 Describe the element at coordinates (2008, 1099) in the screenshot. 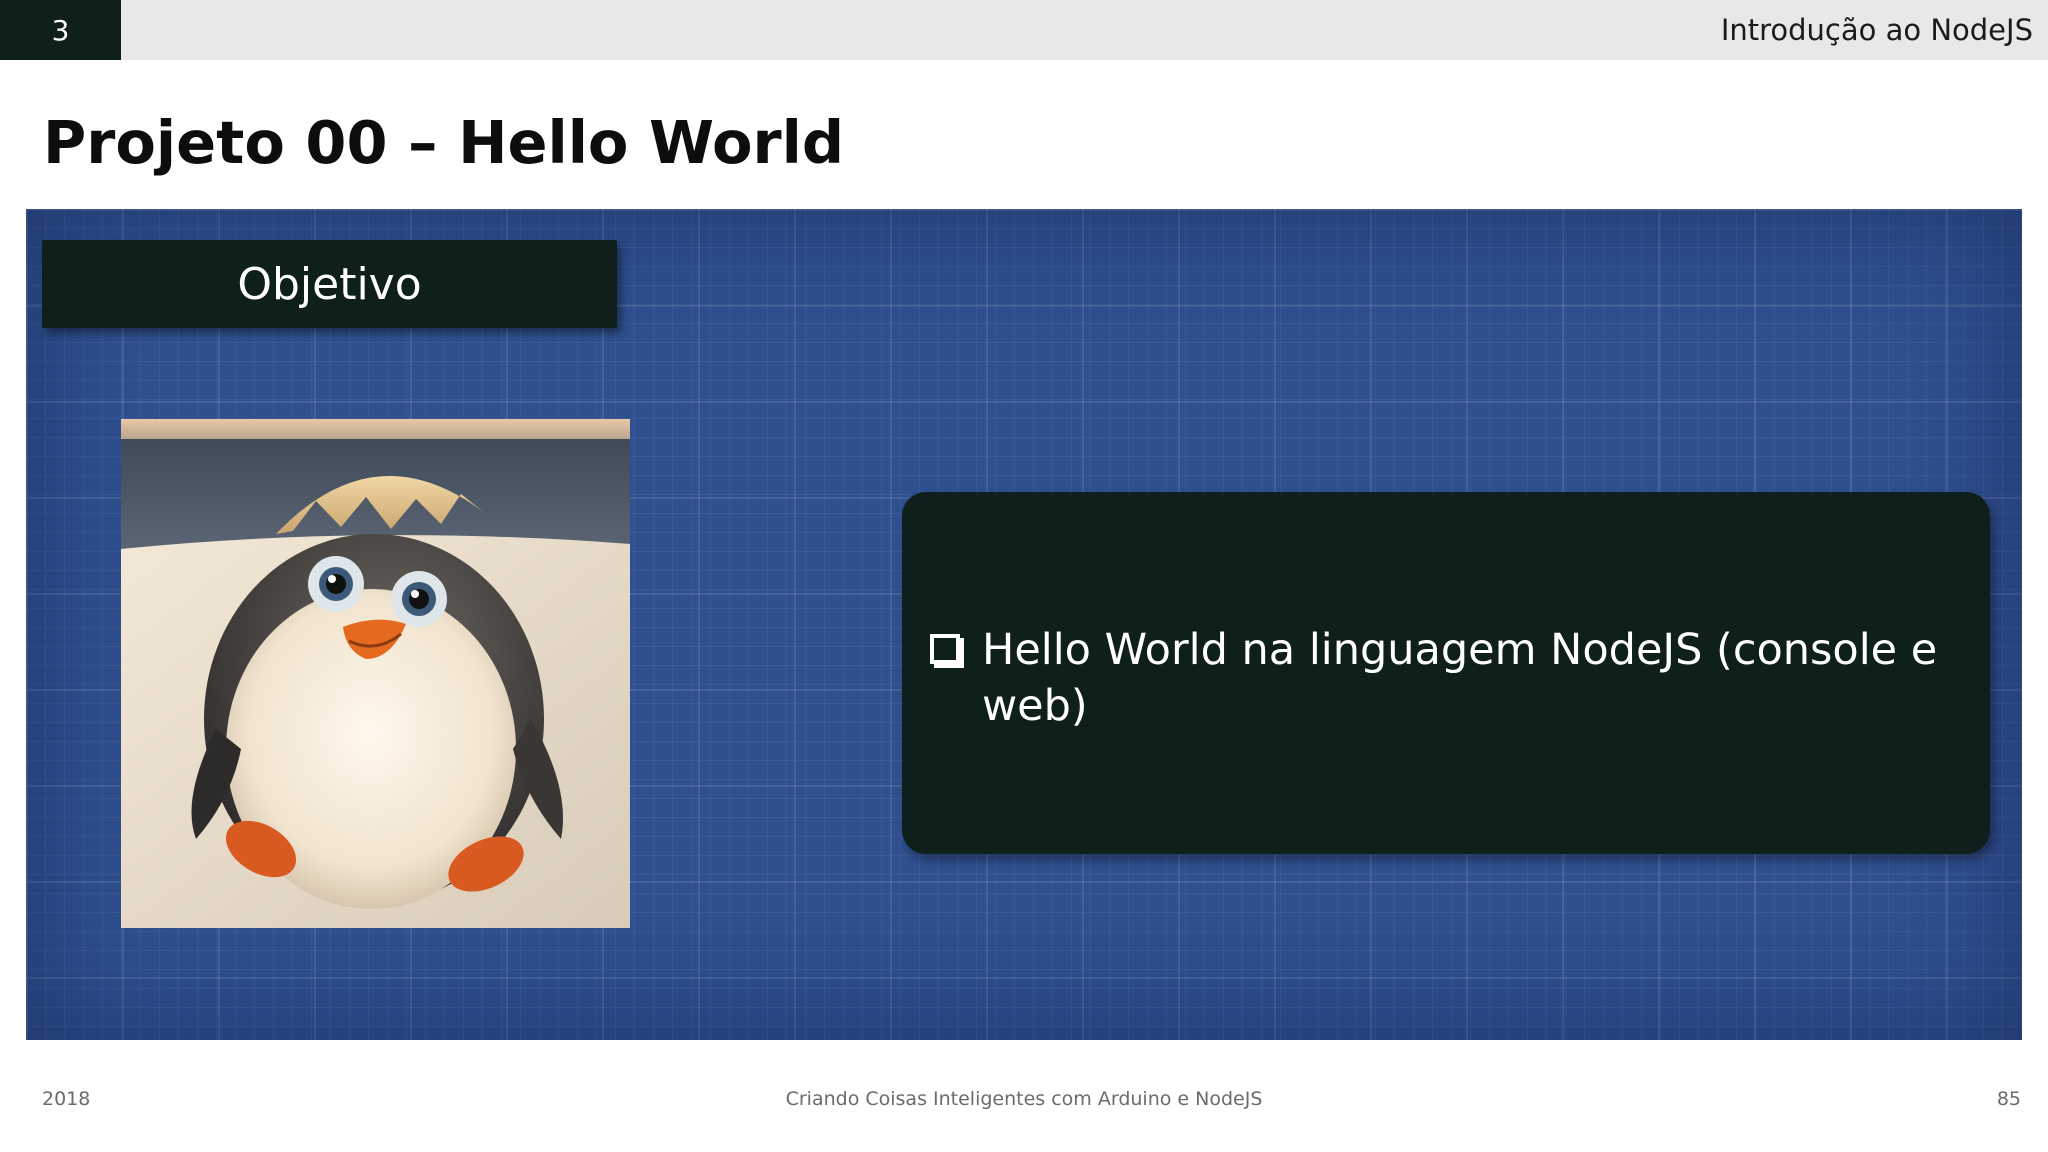

I see `footer-page-number: 85` at that location.